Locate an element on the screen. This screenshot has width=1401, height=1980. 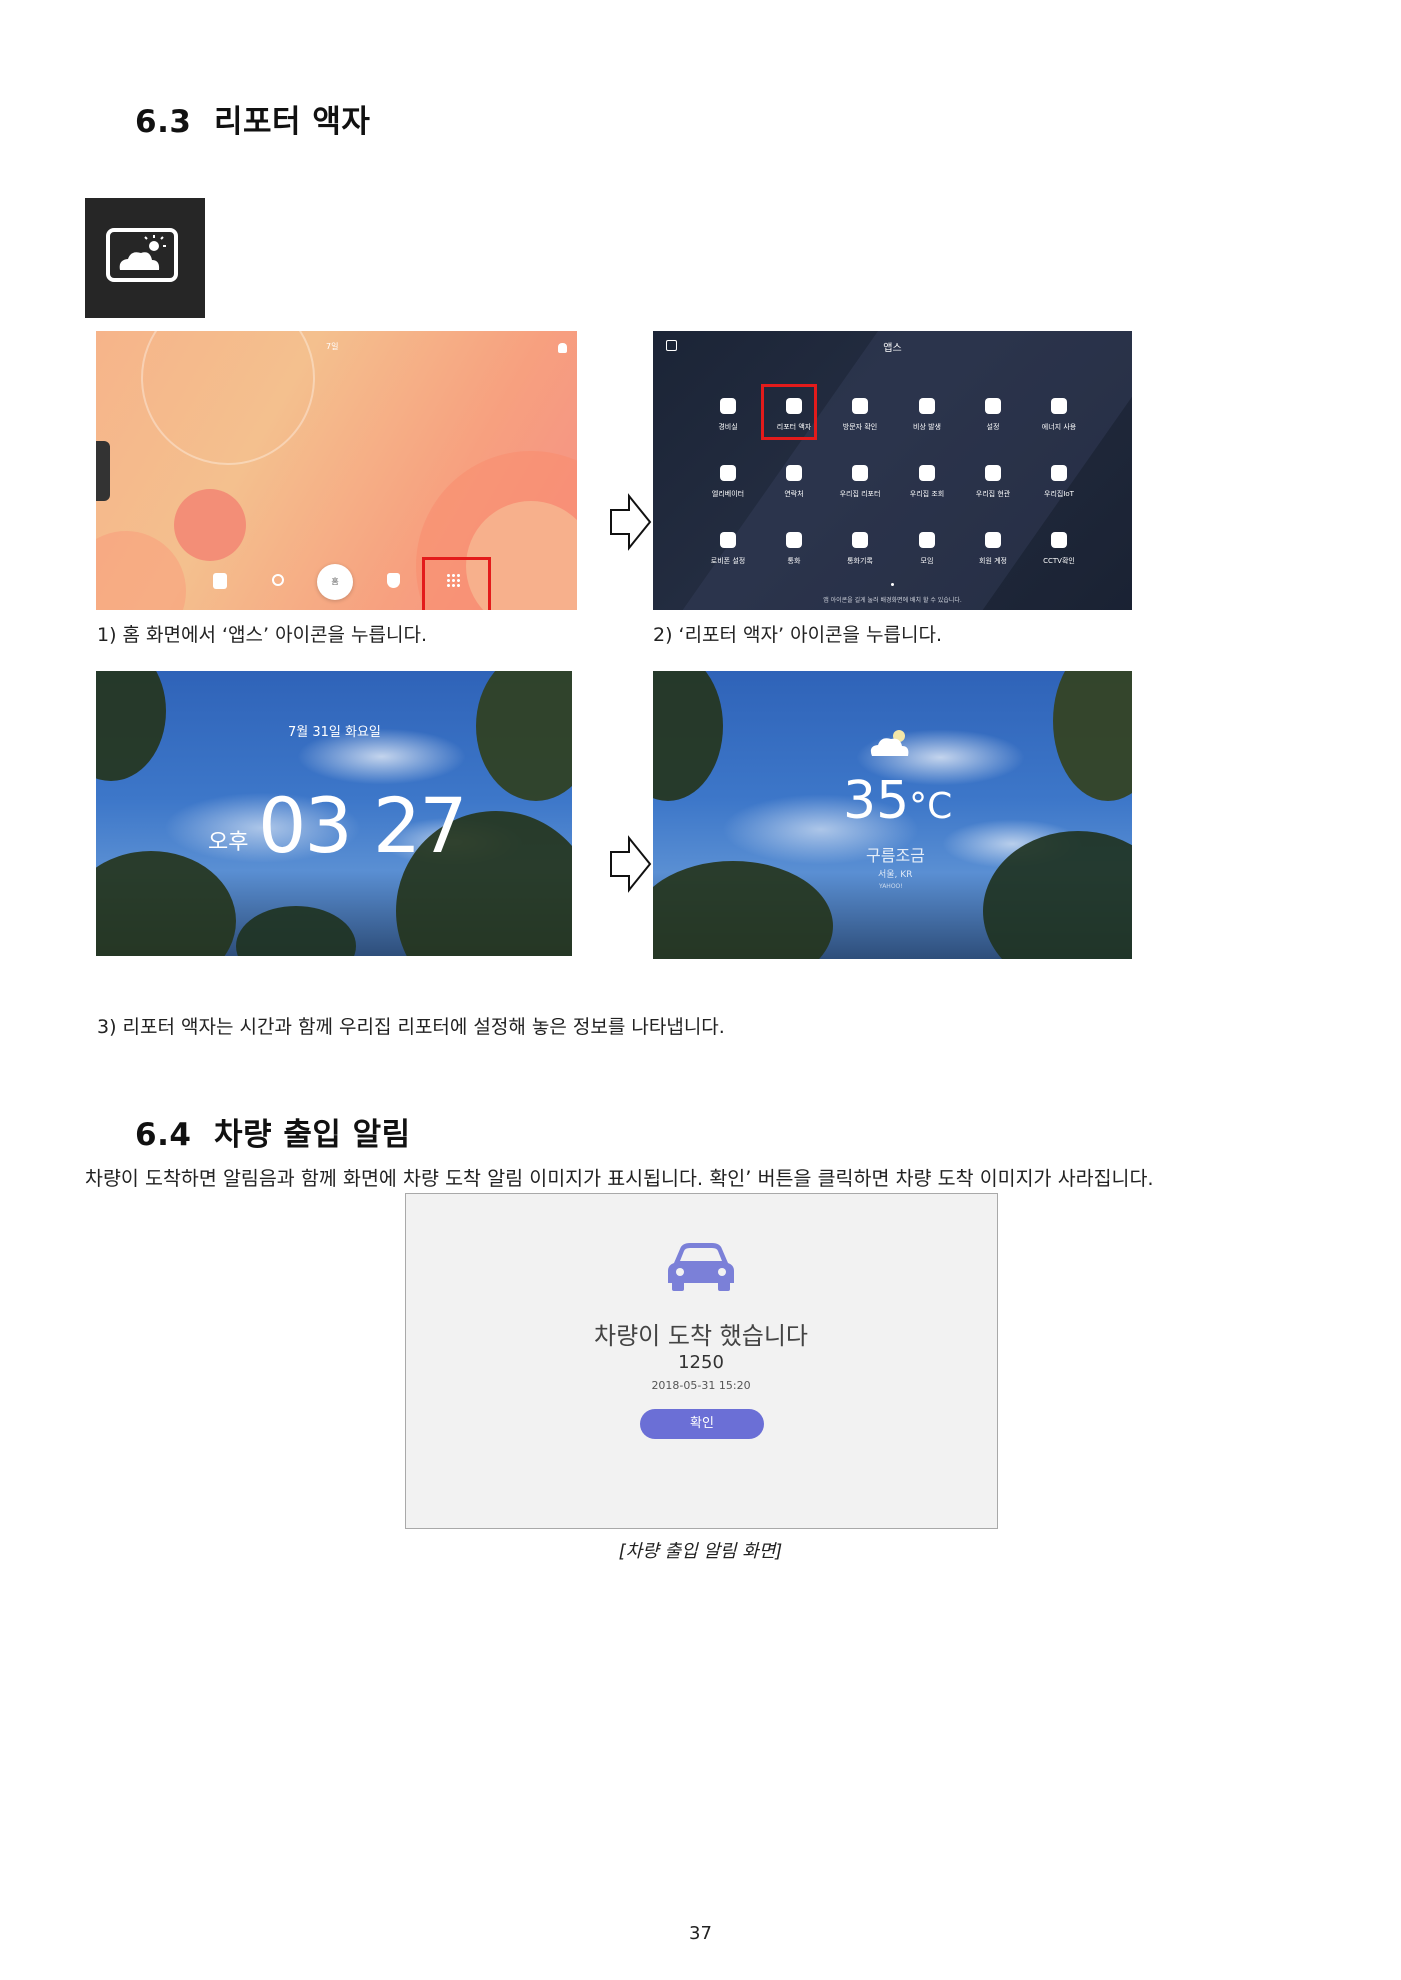
app-item: 에너지 사용 is located at coordinates (1059, 415).